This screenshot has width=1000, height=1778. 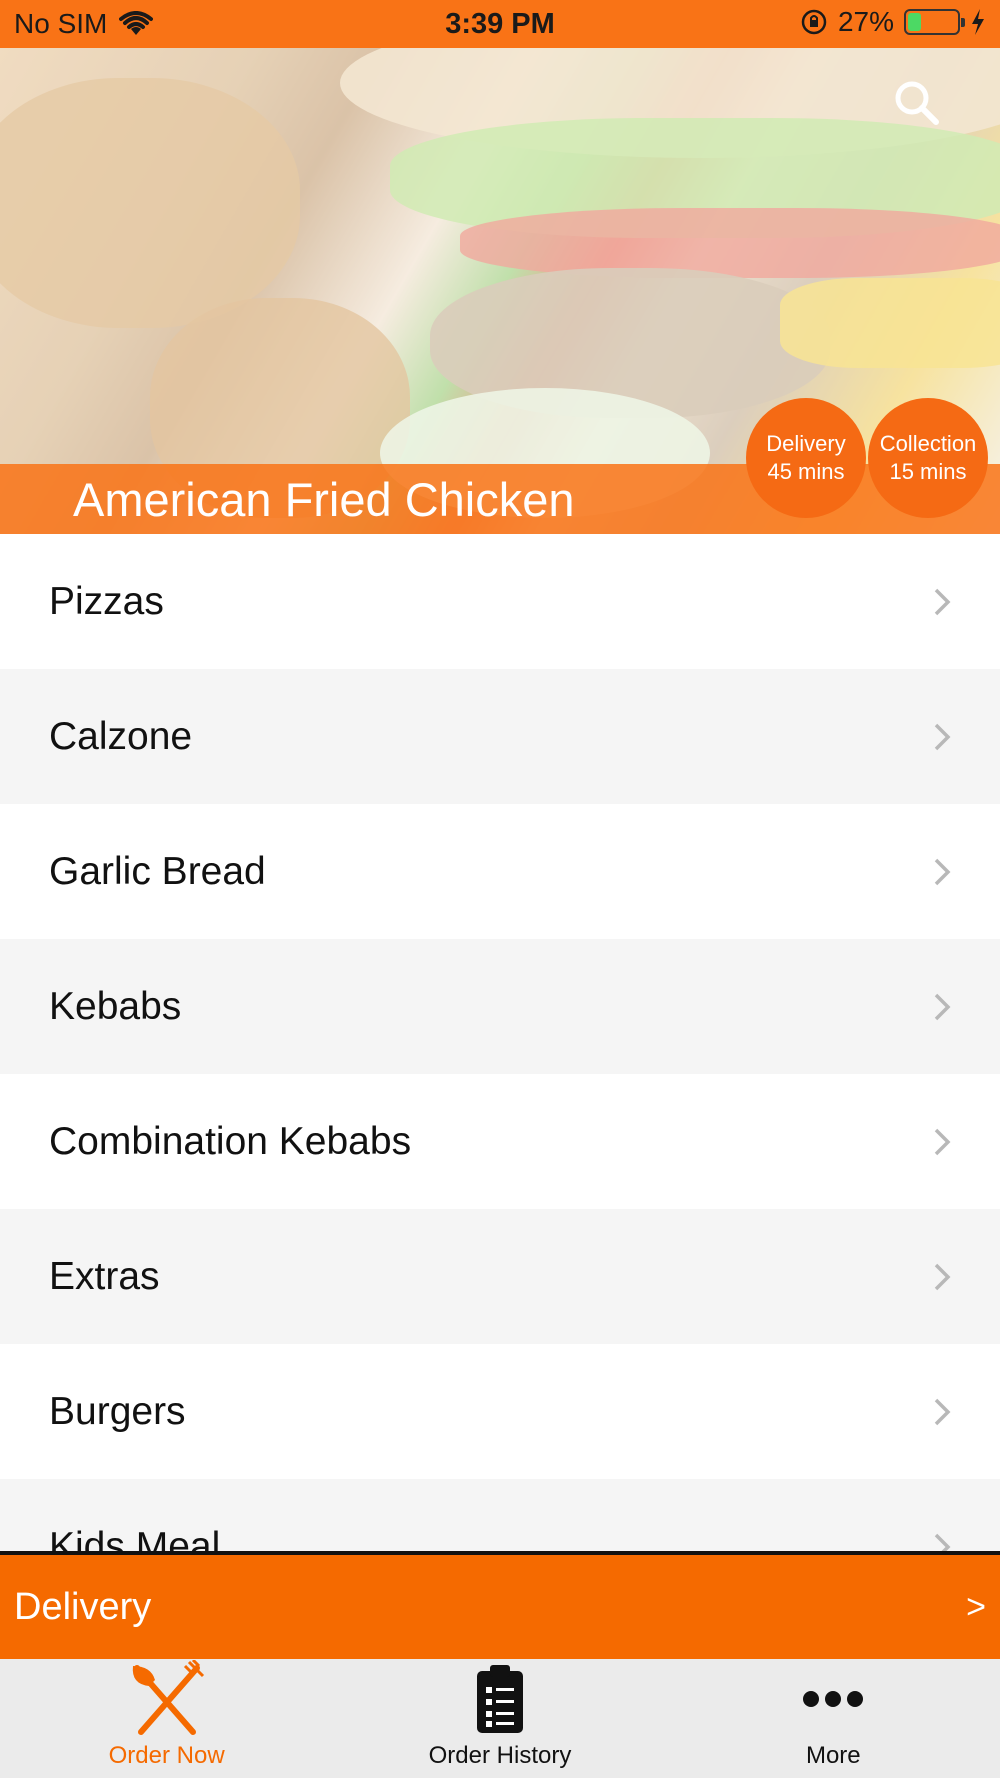 I want to click on menu-category-row: Burgers, so click(x=500, y=1411).